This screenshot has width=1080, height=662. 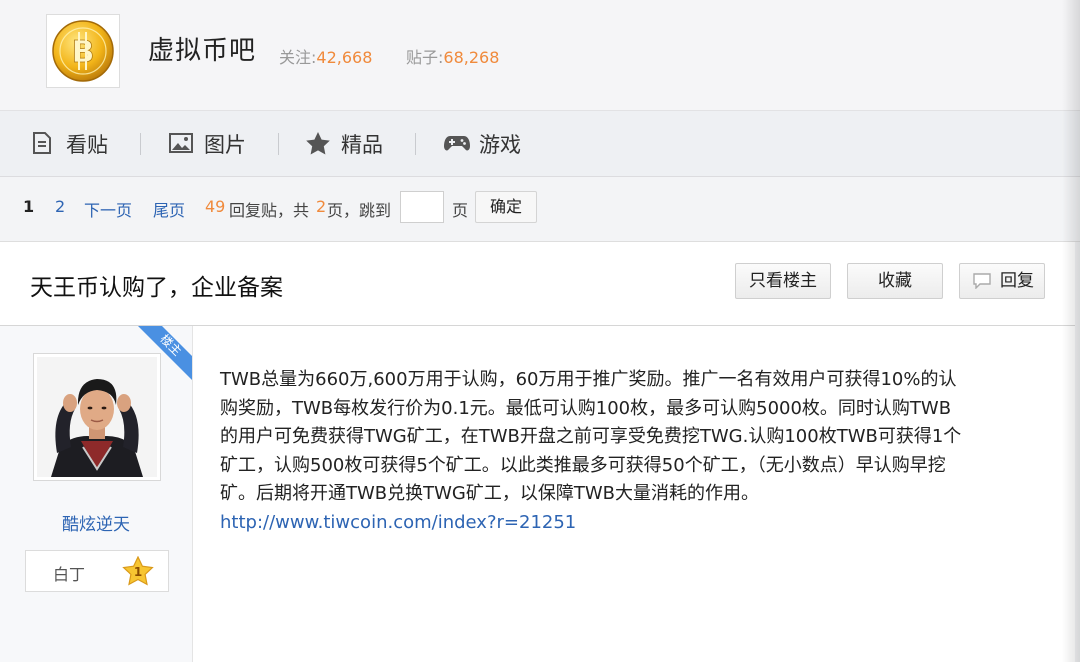 What do you see at coordinates (540, 209) in the screenshot?
I see `pagination: 1 2 下一页 尾页 49 回复贴，共 2 页，跳到 页 确定` at bounding box center [540, 209].